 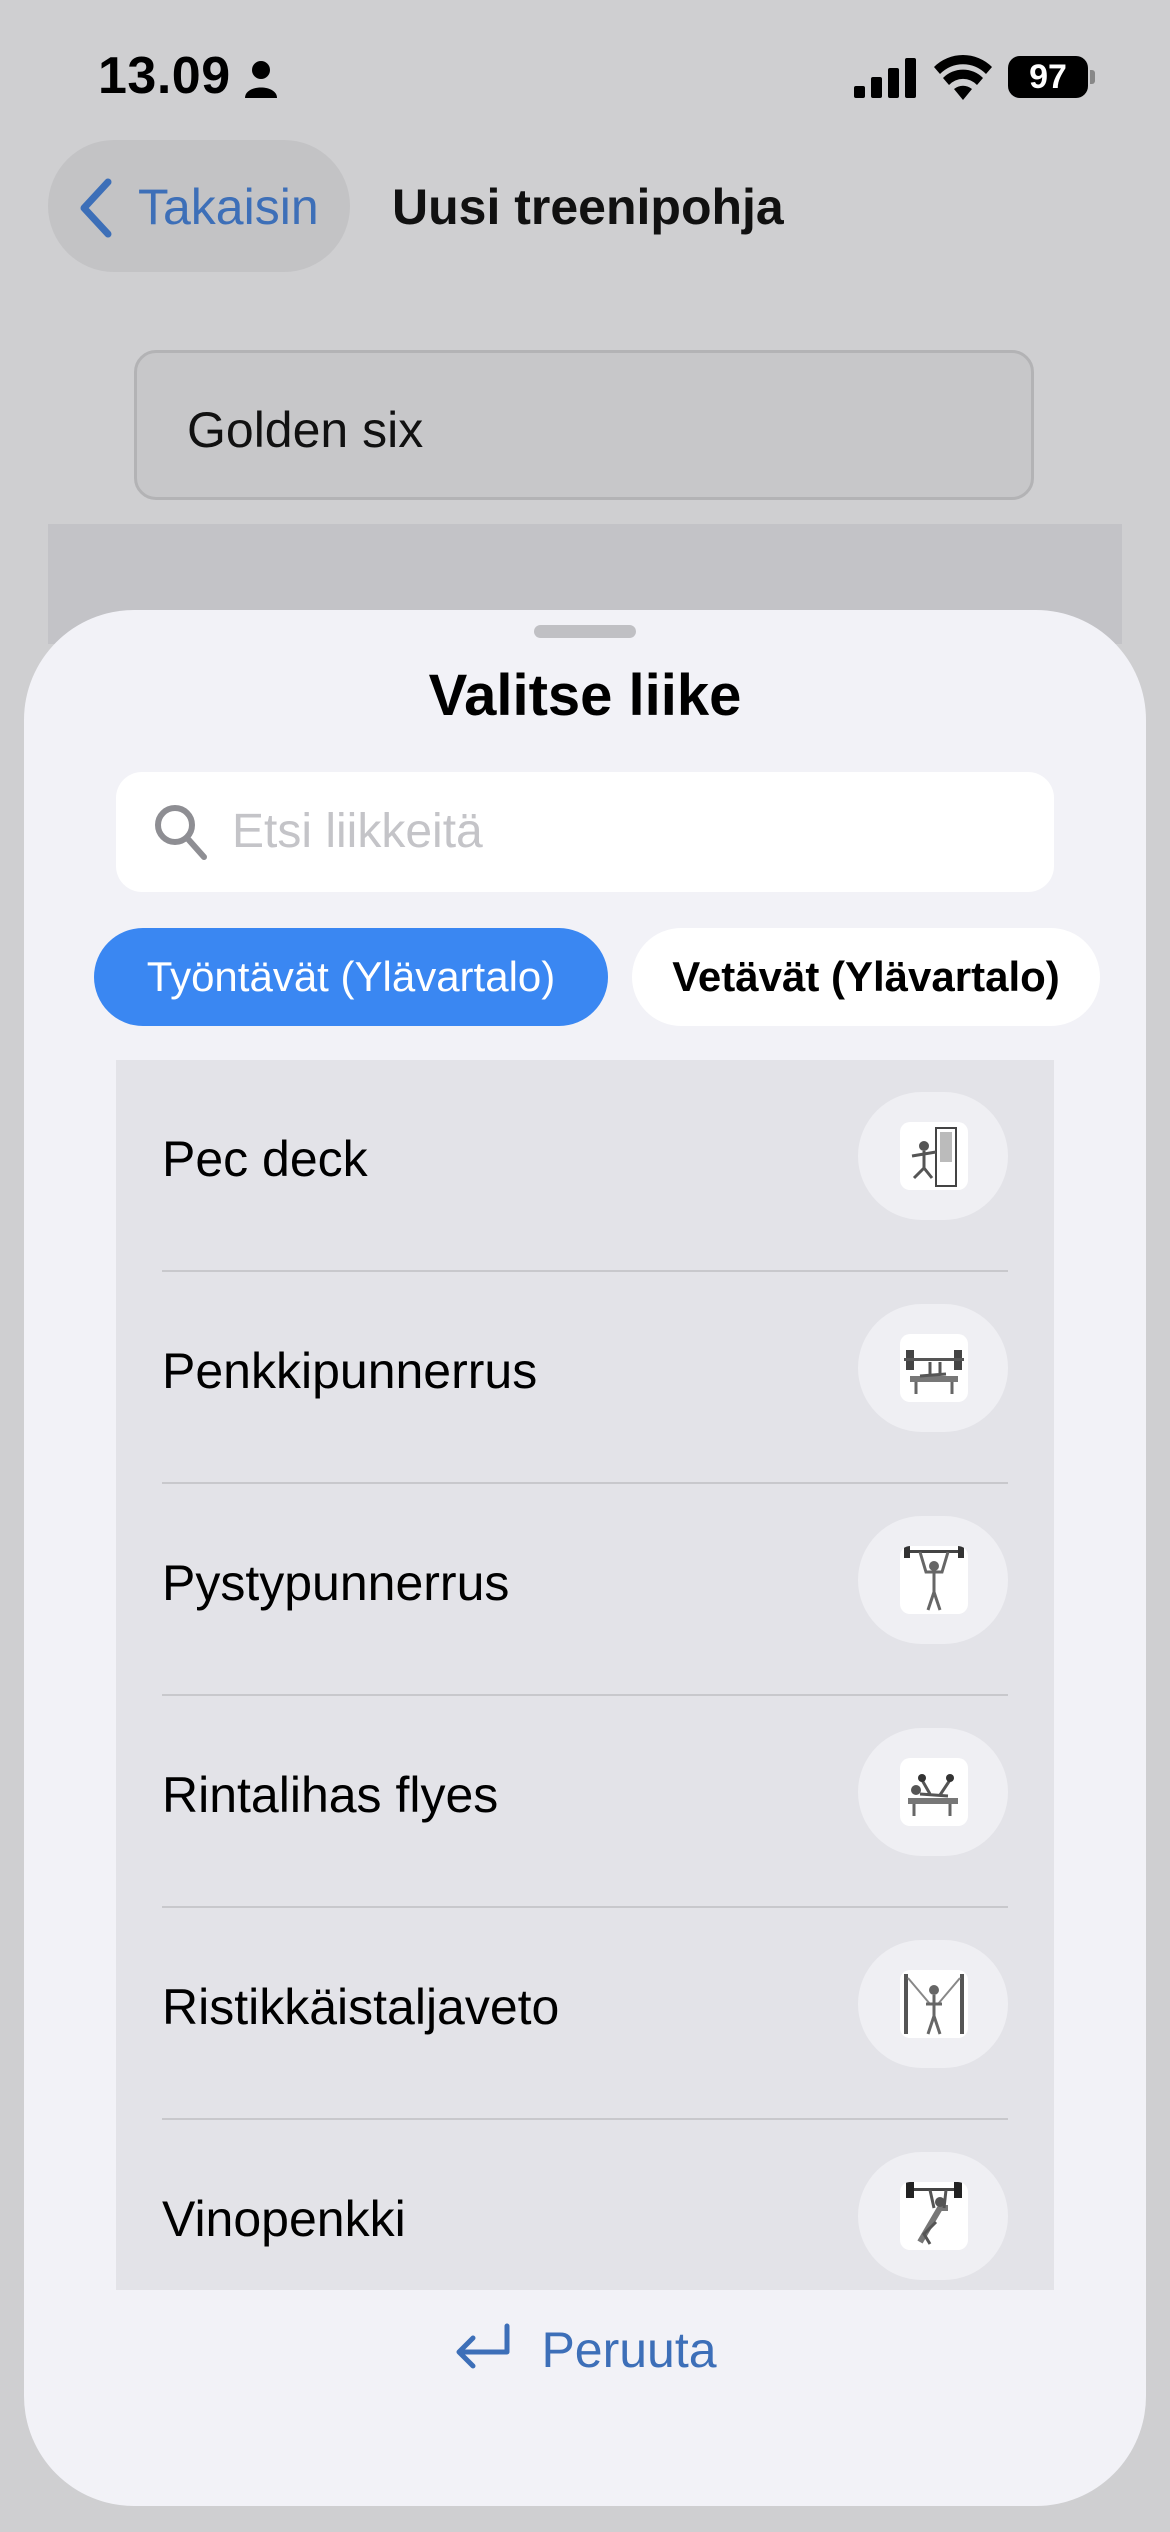 What do you see at coordinates (351, 977) in the screenshot?
I see `chip-pushing-upper-body: Työntävät (Ylävartalo)` at bounding box center [351, 977].